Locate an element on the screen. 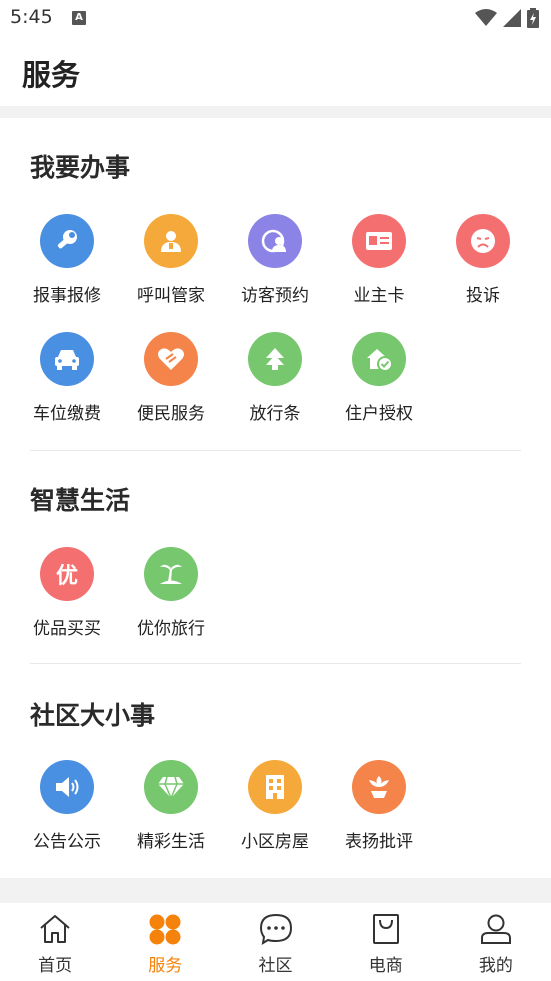 This screenshot has height=981, width=551. tab-community: 社区 is located at coordinates (275, 942).